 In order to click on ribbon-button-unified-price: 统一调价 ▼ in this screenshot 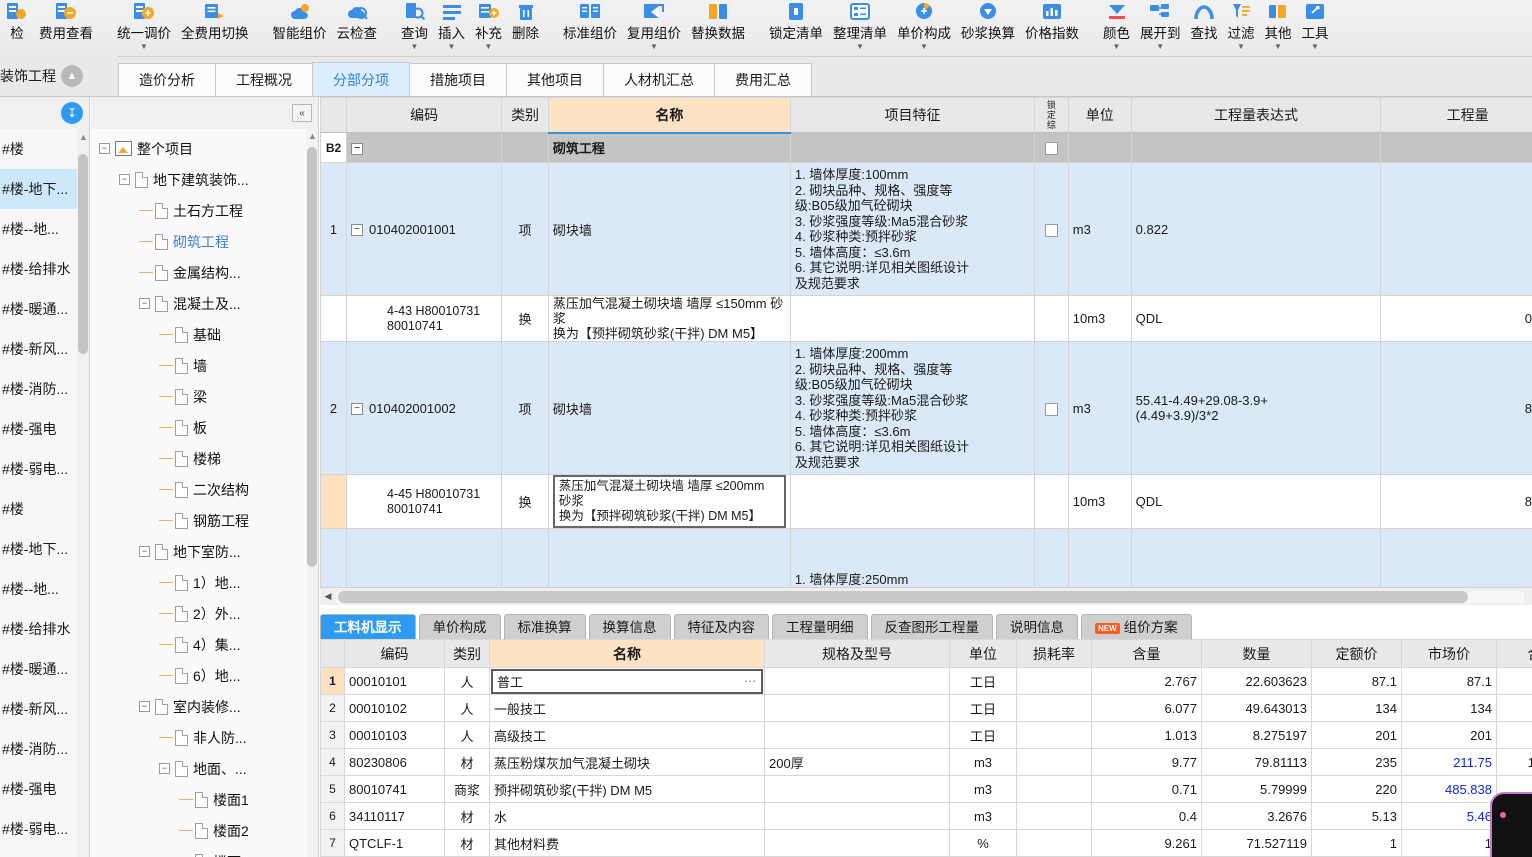, I will do `click(144, 28)`.